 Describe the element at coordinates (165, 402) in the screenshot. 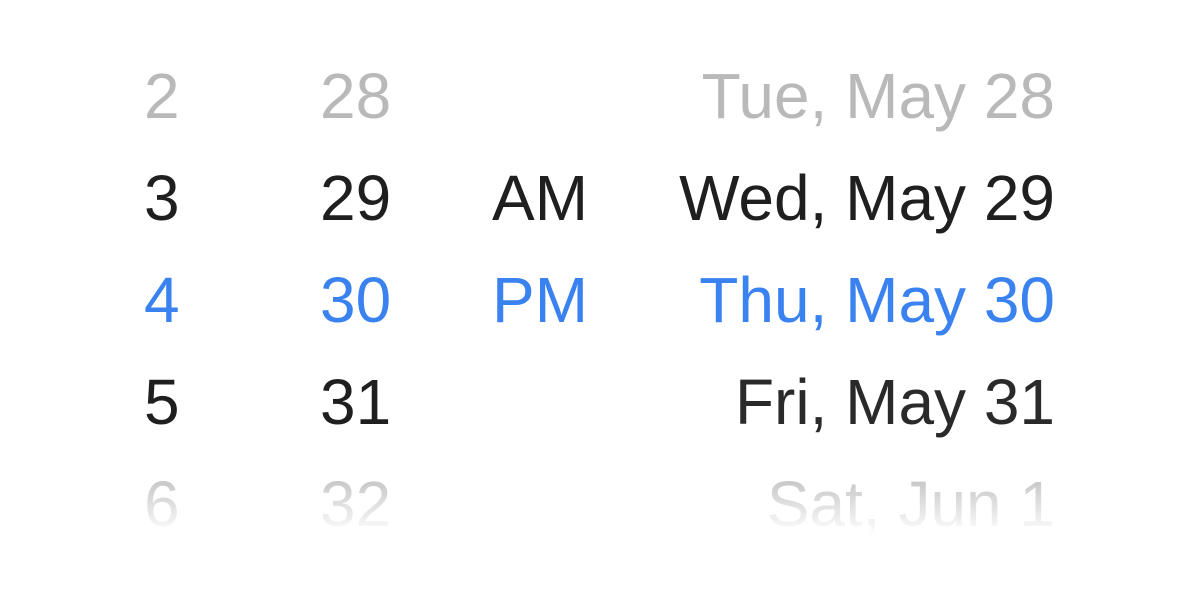

I see `hour-option: 5` at that location.